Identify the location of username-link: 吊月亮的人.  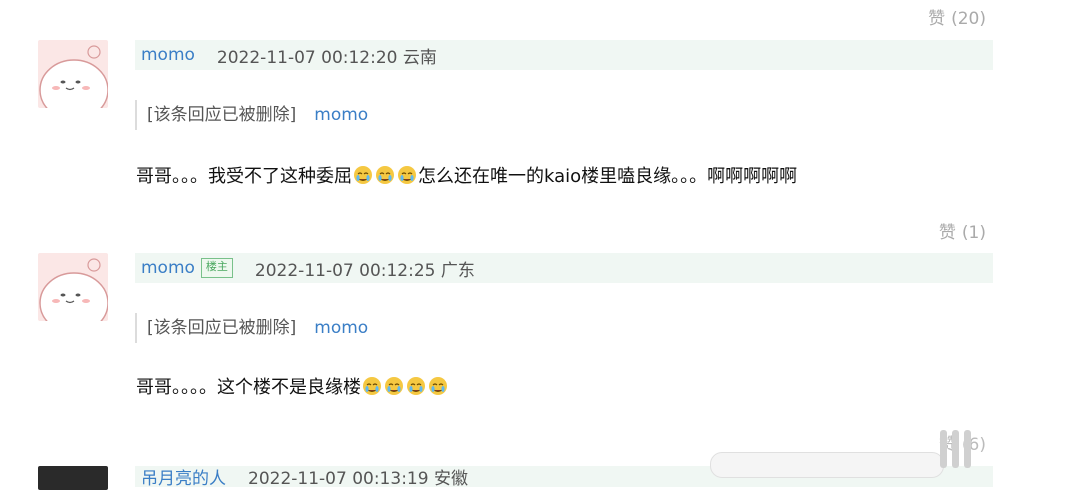
(183, 476).